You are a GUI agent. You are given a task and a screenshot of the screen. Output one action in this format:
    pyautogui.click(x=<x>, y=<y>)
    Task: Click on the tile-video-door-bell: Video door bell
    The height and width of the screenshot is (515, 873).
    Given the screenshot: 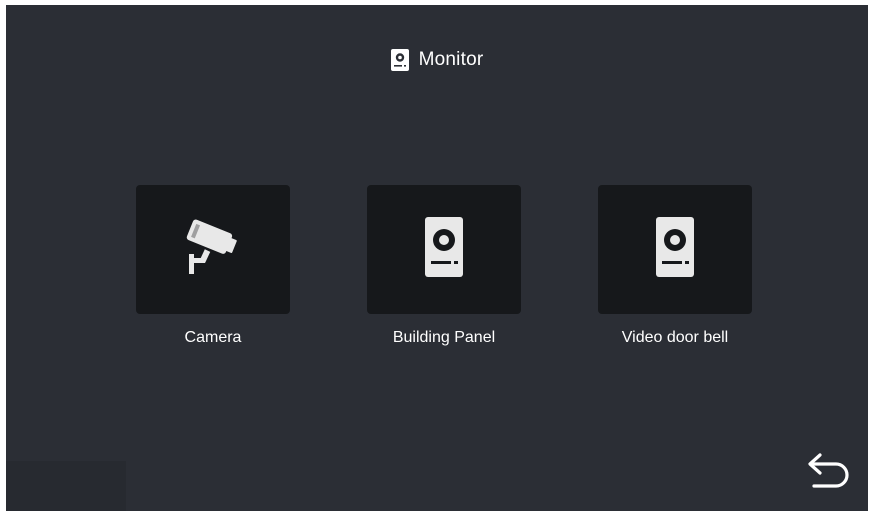 What is the action you would take?
    pyautogui.click(x=675, y=266)
    